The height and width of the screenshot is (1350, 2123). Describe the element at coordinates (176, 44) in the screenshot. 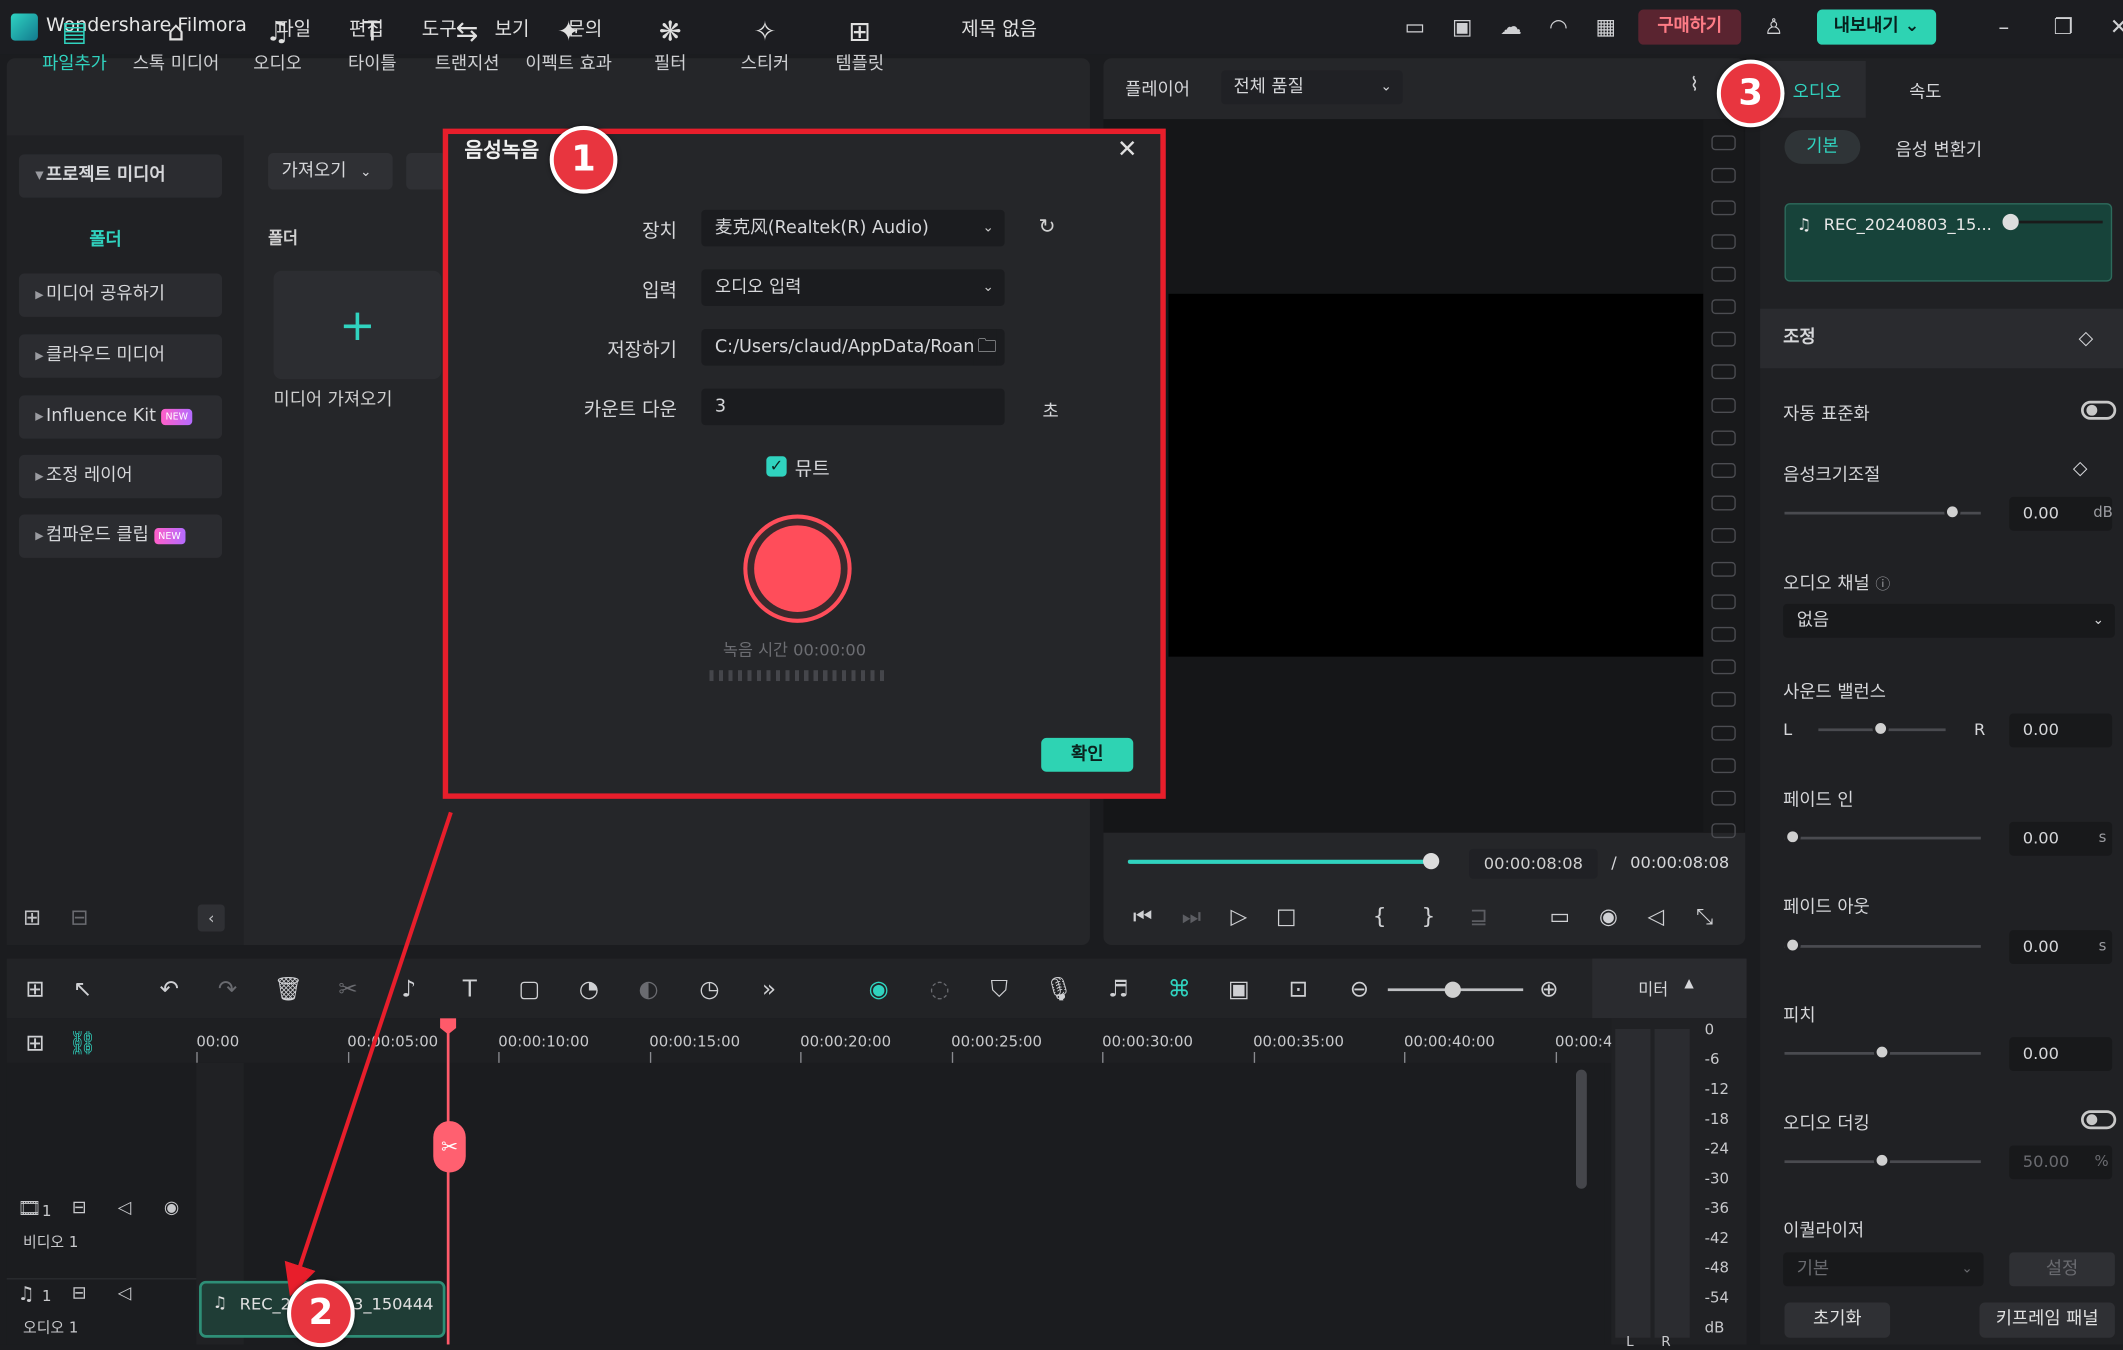

I see `tool-stock-media: ⌂ 스톡 미디어` at that location.